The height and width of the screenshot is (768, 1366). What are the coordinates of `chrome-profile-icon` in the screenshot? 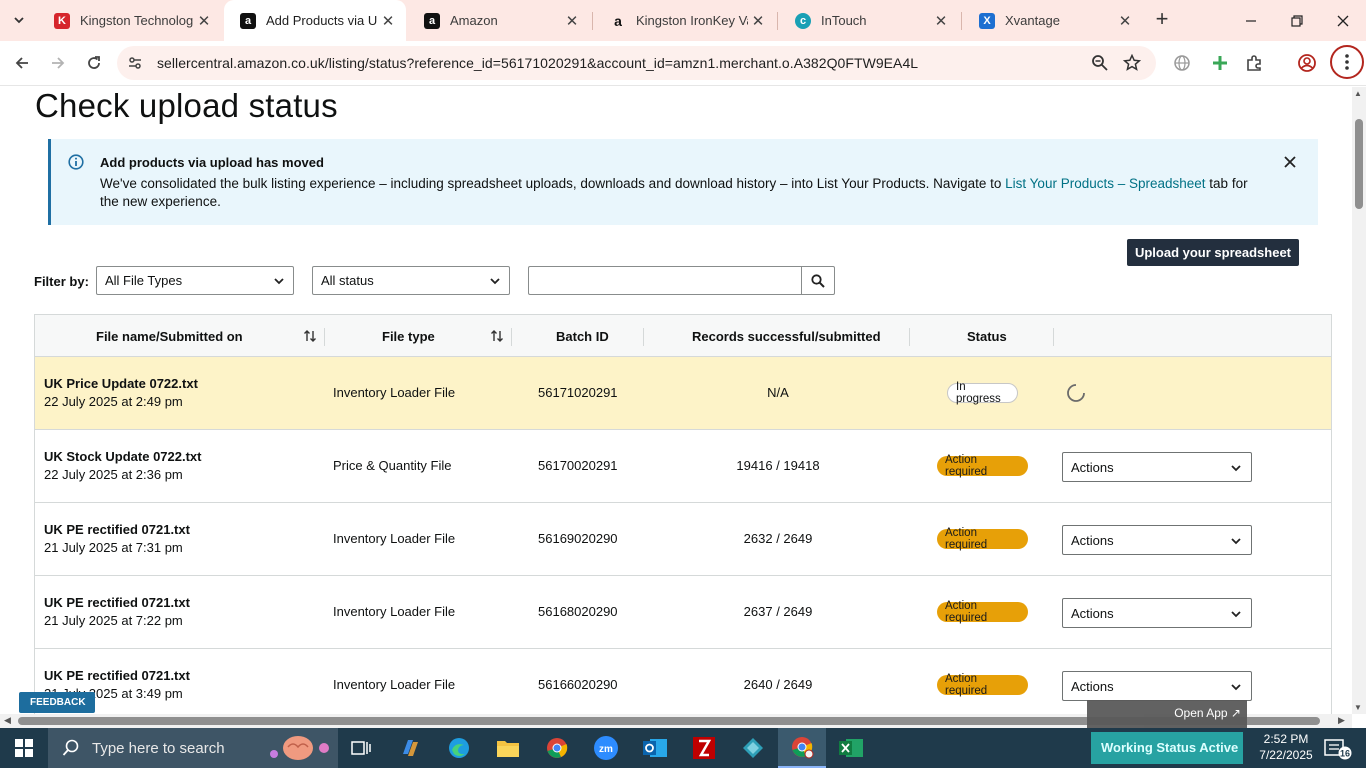 It's located at (802, 748).